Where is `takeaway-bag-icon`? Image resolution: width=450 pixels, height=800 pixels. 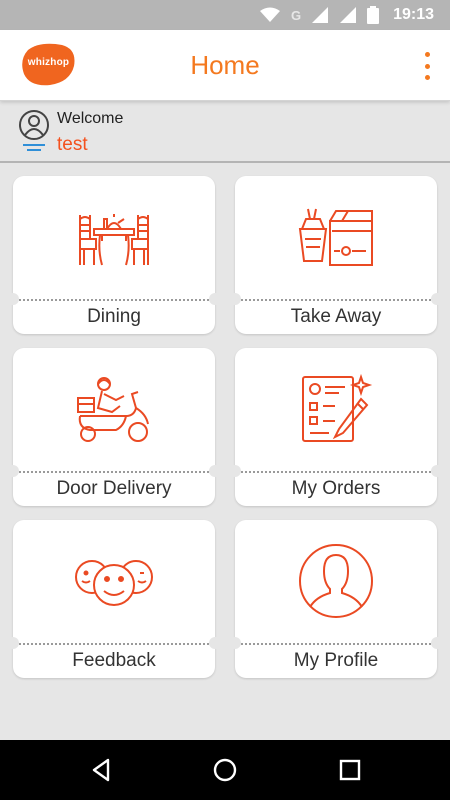 takeaway-bag-icon is located at coordinates (335, 237).